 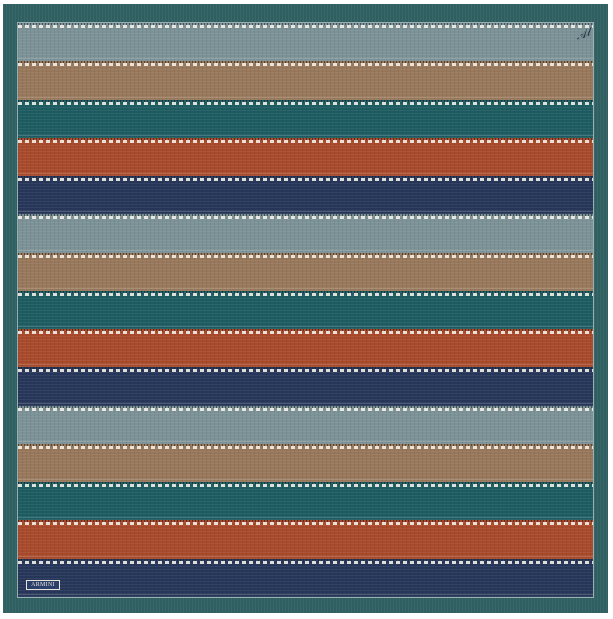 What do you see at coordinates (43, 585) in the screenshot?
I see `brand-tag-label: ARMINI` at bounding box center [43, 585].